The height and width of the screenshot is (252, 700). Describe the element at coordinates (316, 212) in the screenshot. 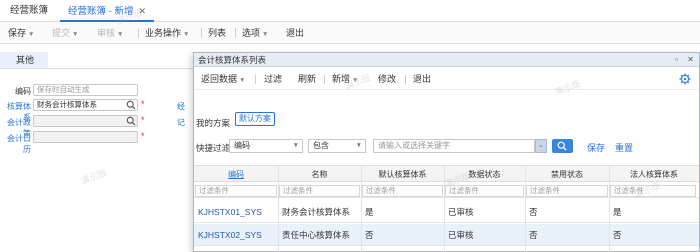

I see `cell-name: 财务会计核算体系` at that location.